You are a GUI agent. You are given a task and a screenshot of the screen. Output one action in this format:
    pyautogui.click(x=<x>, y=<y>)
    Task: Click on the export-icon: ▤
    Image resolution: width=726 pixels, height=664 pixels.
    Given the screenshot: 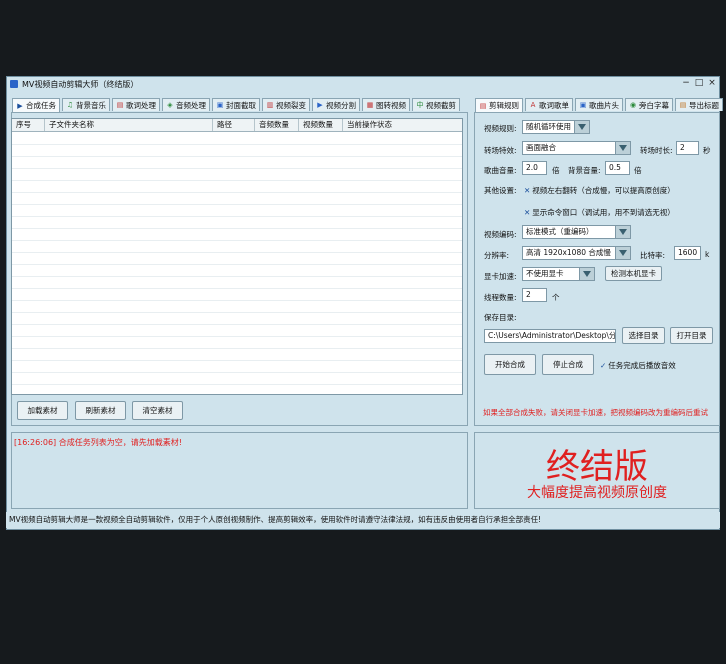 What is the action you would take?
    pyautogui.click(x=683, y=105)
    